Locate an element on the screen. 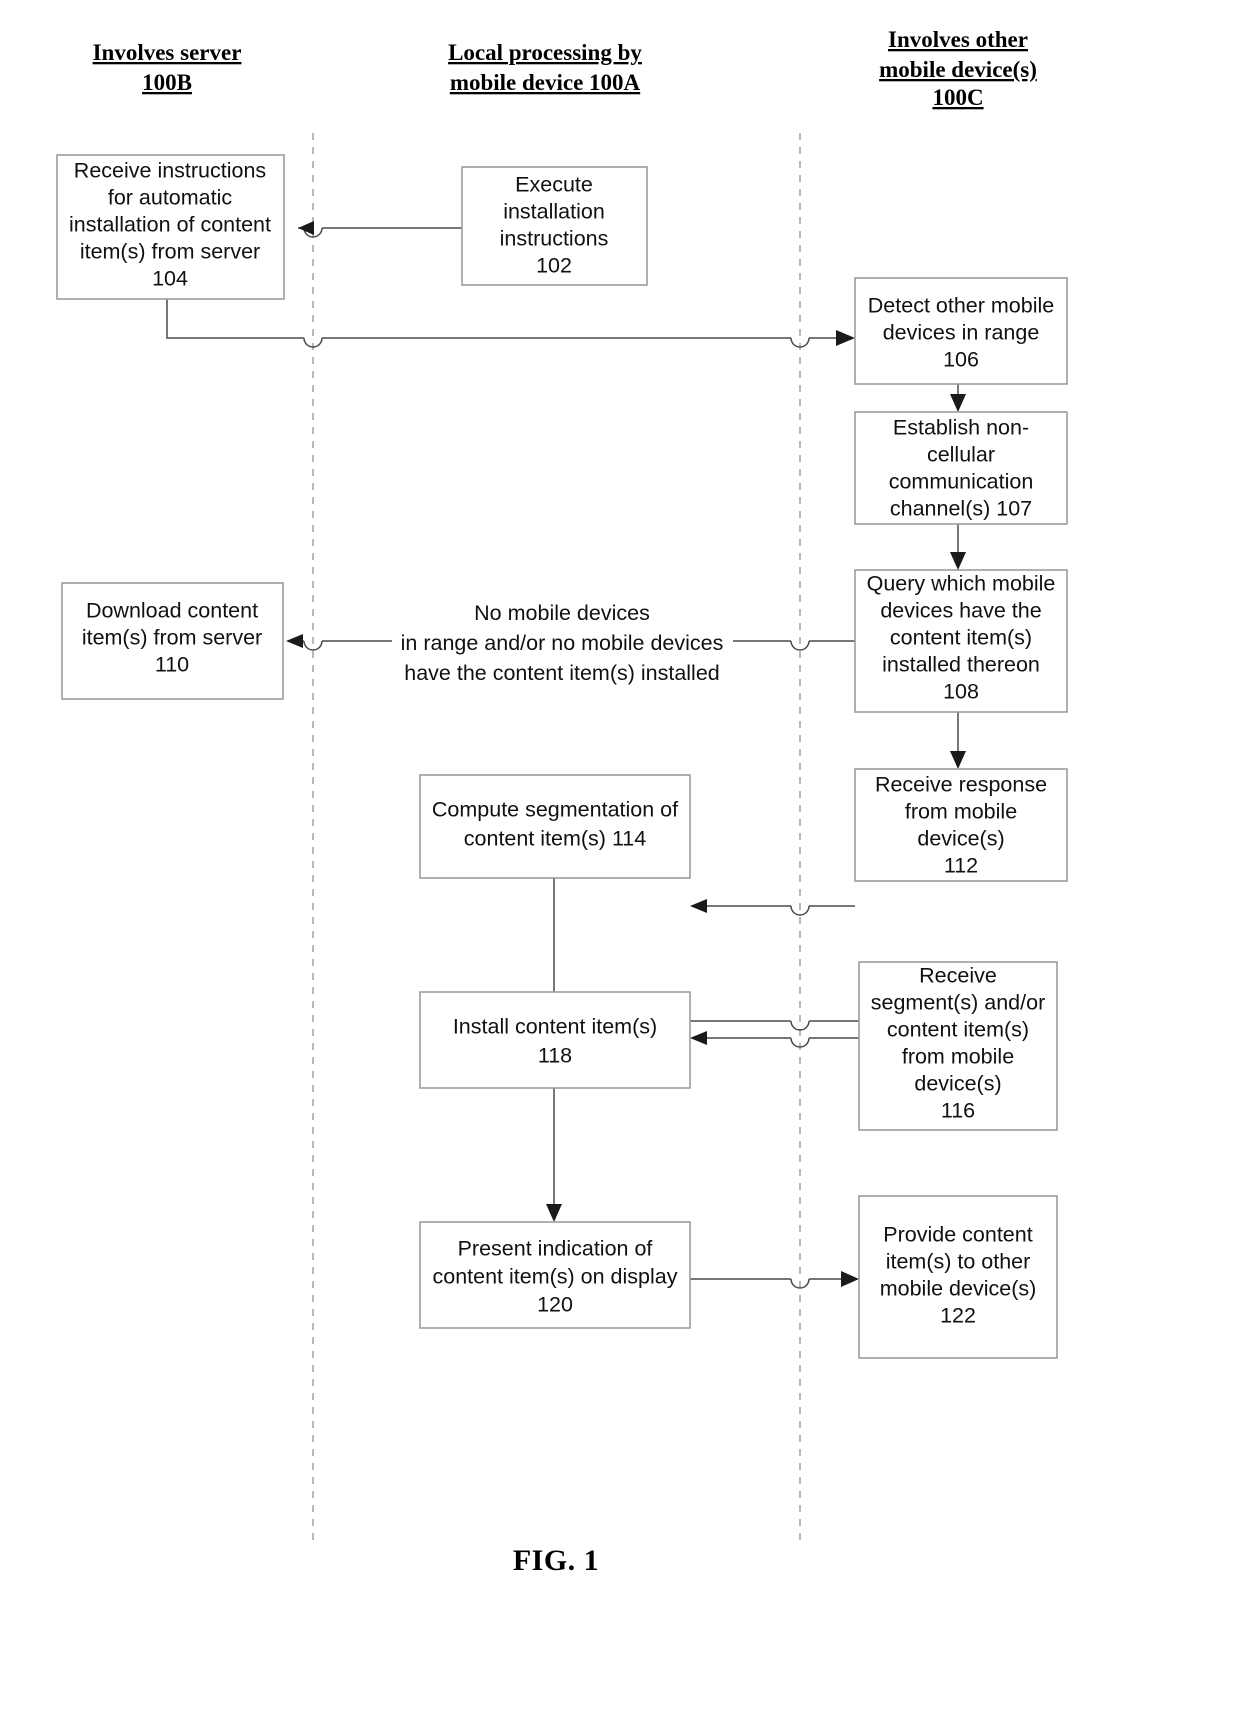  lane-header-mobile-local-line2: mobile device 100A is located at coordinates (545, 82).